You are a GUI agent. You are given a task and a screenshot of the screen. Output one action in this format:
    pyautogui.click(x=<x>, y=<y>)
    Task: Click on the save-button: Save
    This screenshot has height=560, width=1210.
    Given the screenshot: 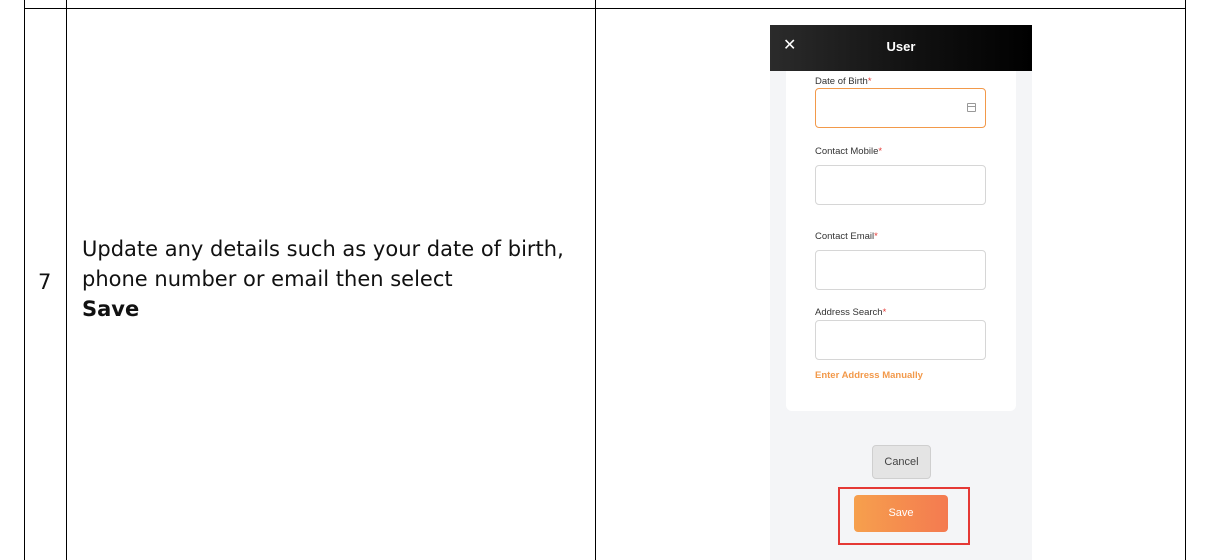 What is the action you would take?
    pyautogui.click(x=901, y=513)
    